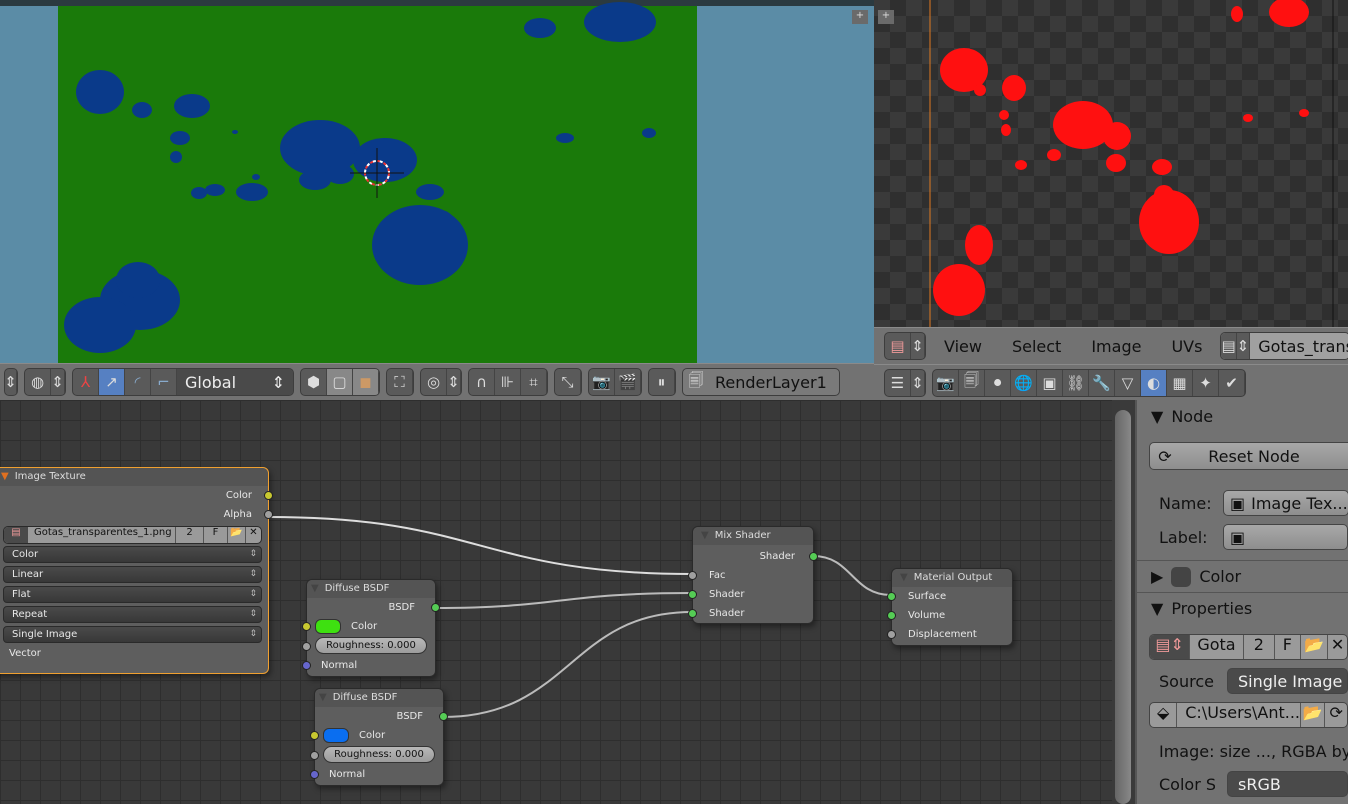 The image size is (1348, 804). I want to click on panel-color-header: ▶ Color, so click(1242, 576).